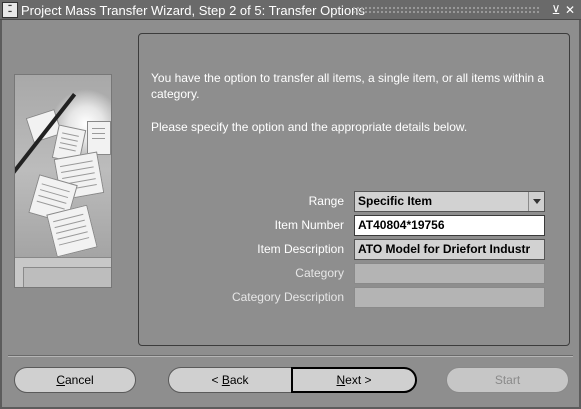 This screenshot has height=409, width=581. I want to click on back-prefix: <, so click(216, 380).